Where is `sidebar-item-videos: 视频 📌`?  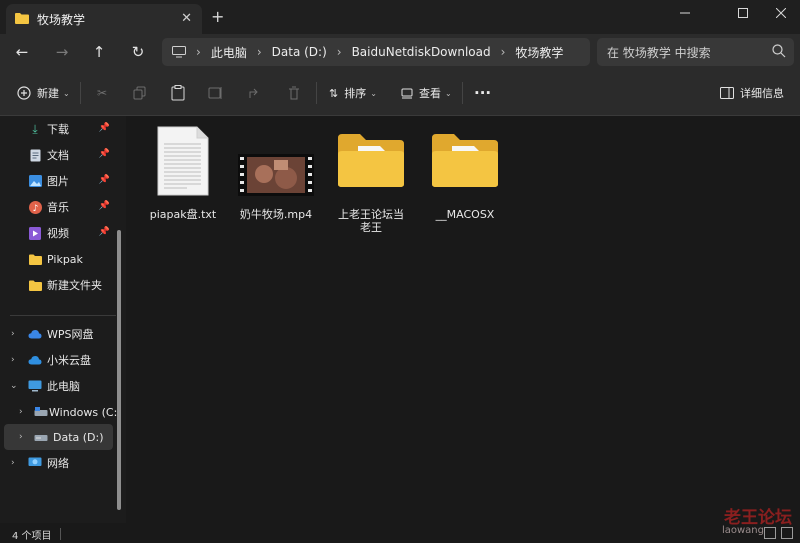 sidebar-item-videos: 视频 📌 is located at coordinates (71, 233).